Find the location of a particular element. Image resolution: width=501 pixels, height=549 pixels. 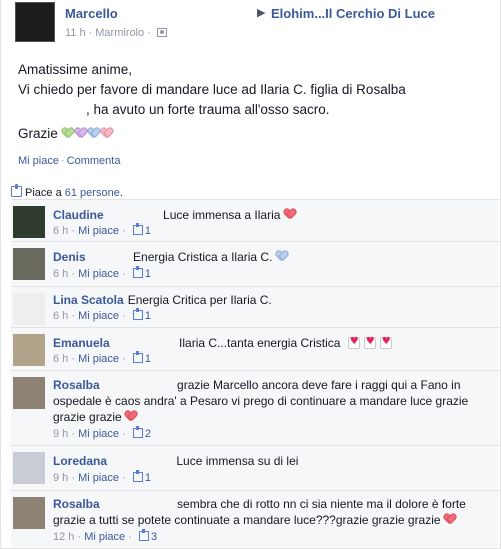

comment-like-count: 3 is located at coordinates (154, 537).